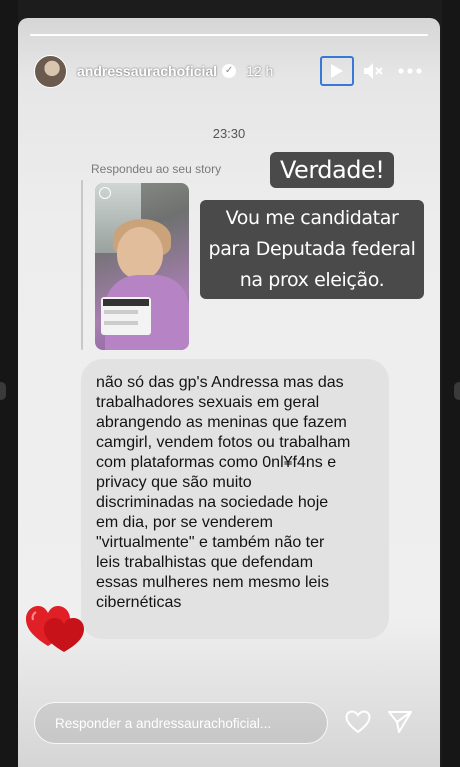 The width and height of the screenshot is (460, 767). I want to click on play-icon, so click(337, 71).